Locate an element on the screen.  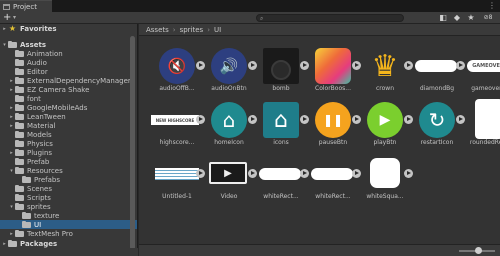
tree-item-plugins: ▸ Plugins is located at coordinates (68, 152).